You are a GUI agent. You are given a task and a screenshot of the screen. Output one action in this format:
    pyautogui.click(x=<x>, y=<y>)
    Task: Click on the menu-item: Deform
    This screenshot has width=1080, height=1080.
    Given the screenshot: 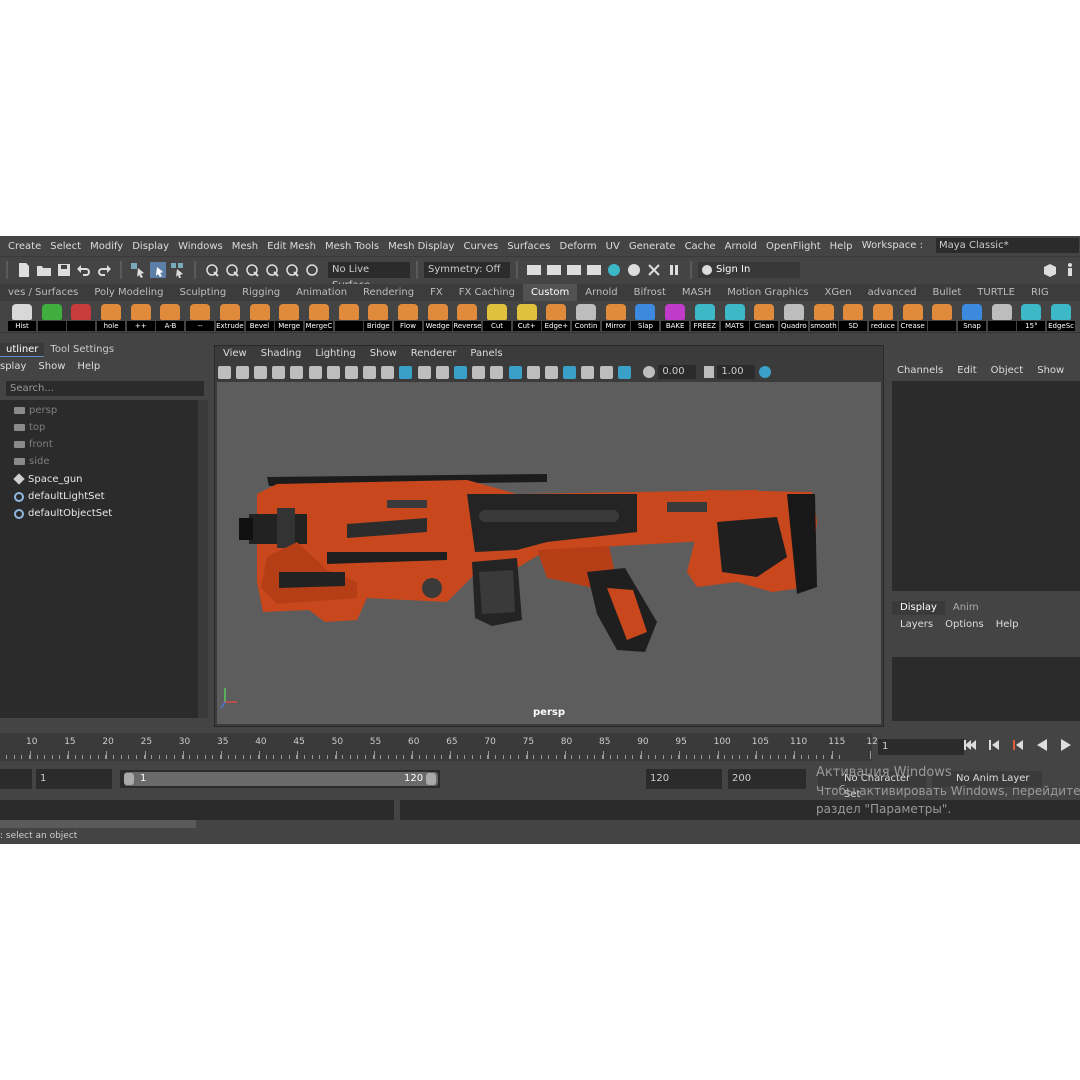 What is the action you would take?
    pyautogui.click(x=578, y=246)
    